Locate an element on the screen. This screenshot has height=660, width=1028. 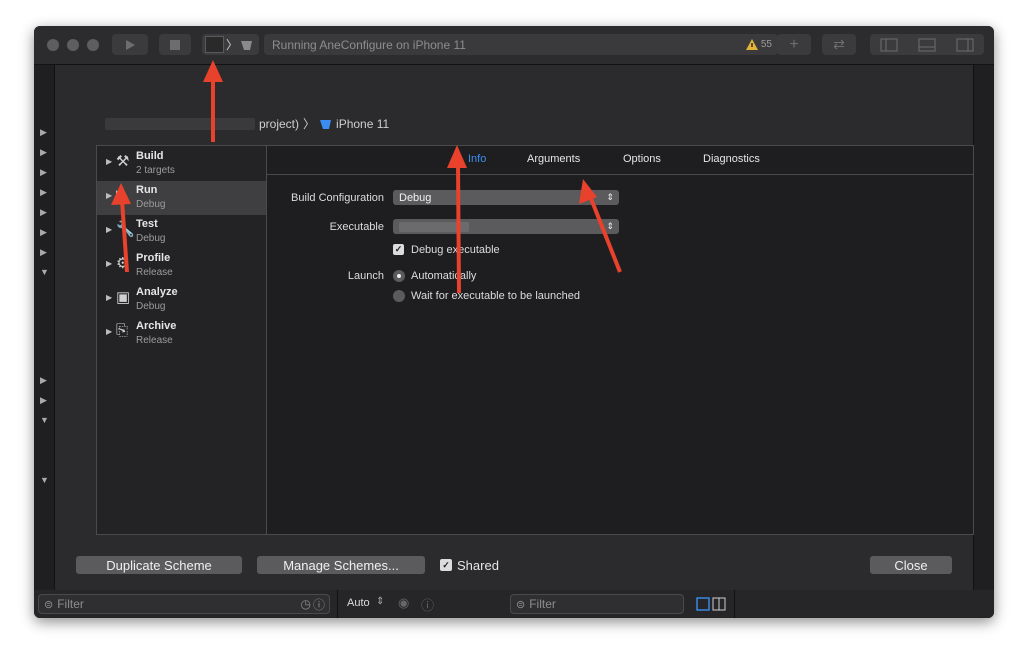
tab-diagnostics: Diagnostics is located at coordinates (731, 159).